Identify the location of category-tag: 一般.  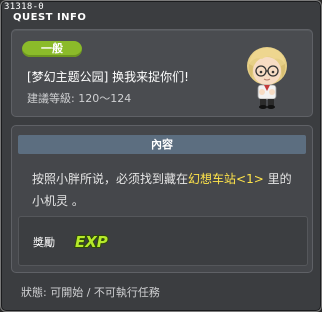
(52, 49).